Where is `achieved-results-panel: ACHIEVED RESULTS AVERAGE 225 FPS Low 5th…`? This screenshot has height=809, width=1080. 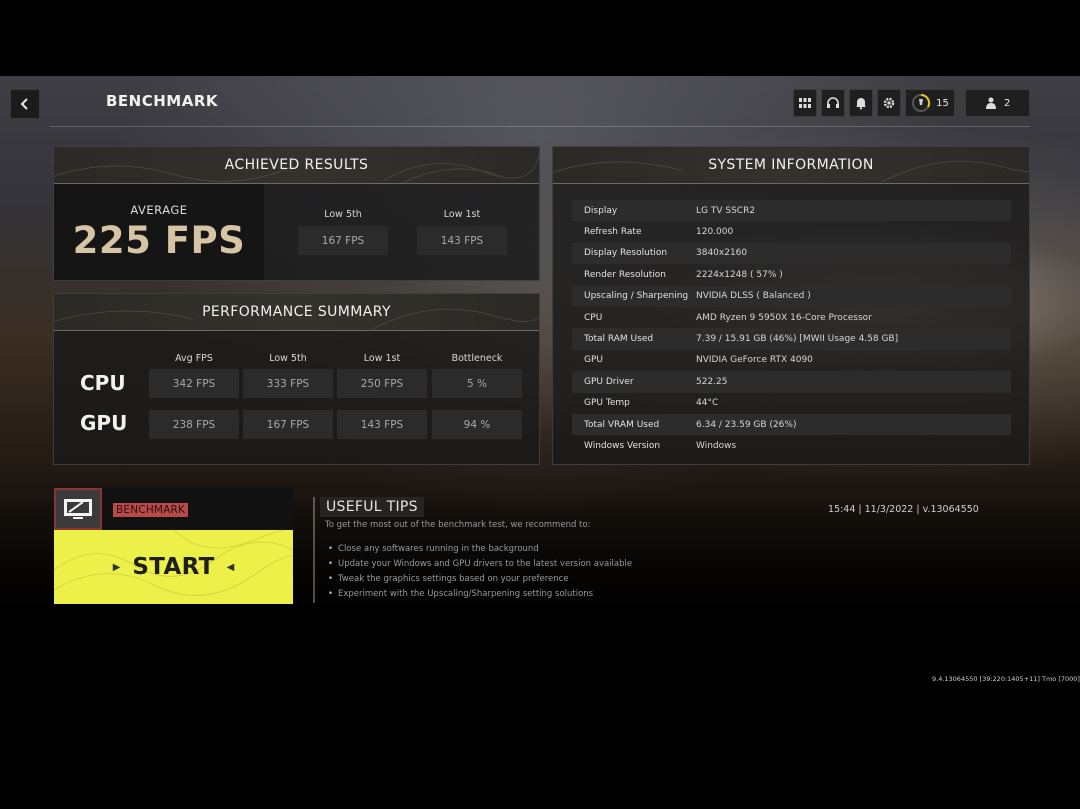
achieved-results-panel: ACHIEVED RESULTS AVERAGE 225 FPS Low 5th… is located at coordinates (296, 213).